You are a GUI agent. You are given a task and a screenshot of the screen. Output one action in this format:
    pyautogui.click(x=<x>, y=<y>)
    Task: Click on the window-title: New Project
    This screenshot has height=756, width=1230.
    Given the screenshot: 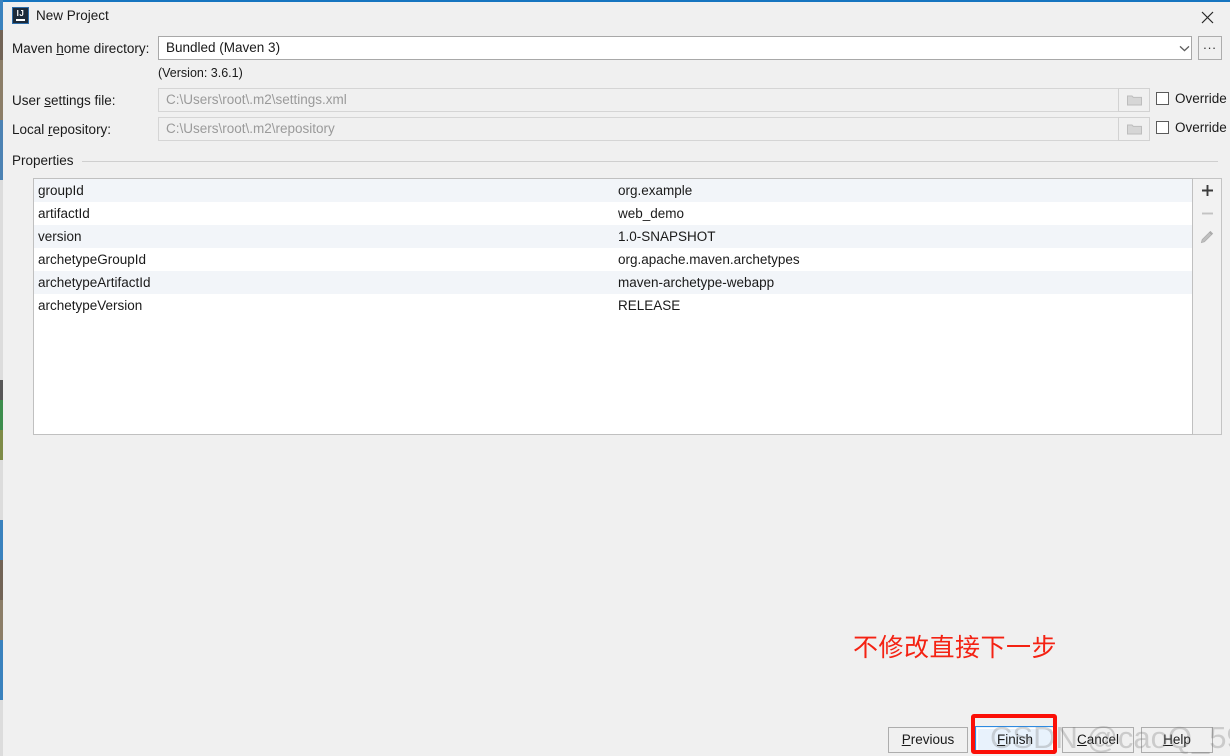 What is the action you would take?
    pyautogui.click(x=72, y=15)
    